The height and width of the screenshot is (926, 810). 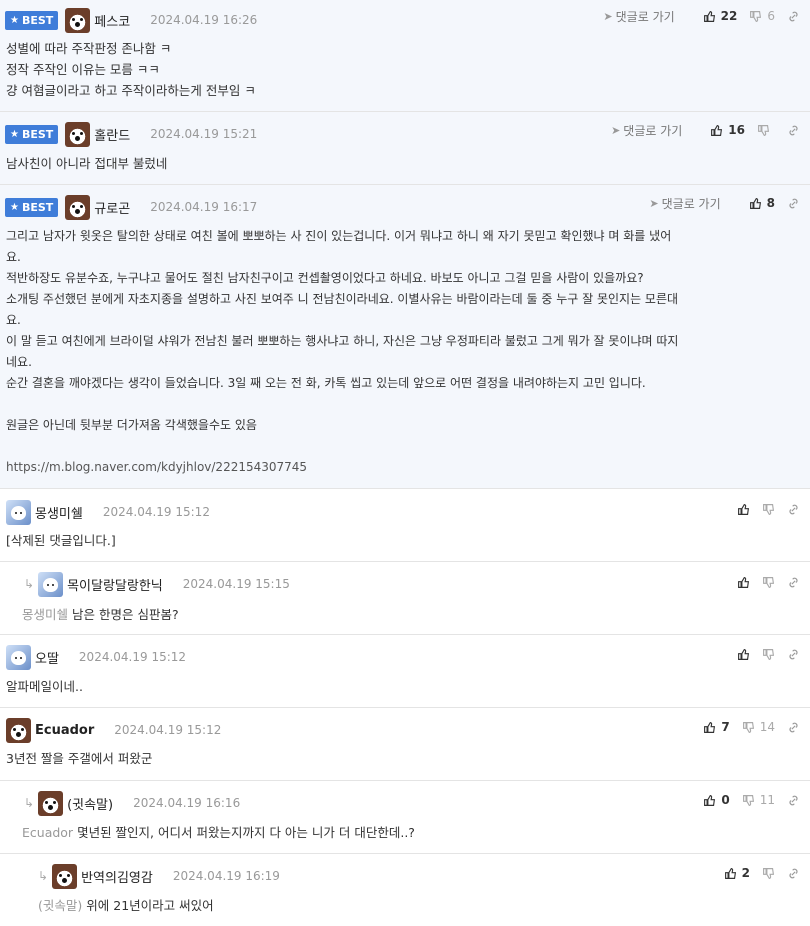 What do you see at coordinates (64, 730) in the screenshot?
I see `nickname: Ecuador` at bounding box center [64, 730].